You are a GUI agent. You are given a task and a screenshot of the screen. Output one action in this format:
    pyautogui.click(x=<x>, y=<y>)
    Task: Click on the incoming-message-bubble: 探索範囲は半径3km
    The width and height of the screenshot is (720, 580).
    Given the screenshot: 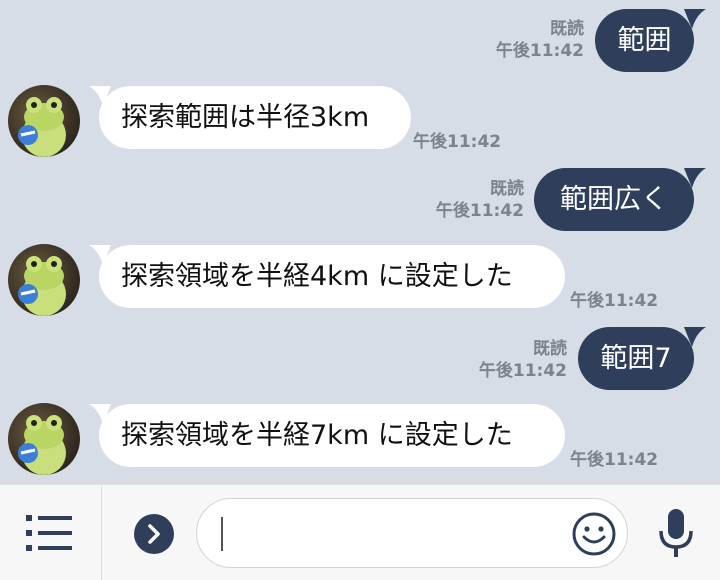 What is the action you would take?
    pyautogui.click(x=255, y=117)
    